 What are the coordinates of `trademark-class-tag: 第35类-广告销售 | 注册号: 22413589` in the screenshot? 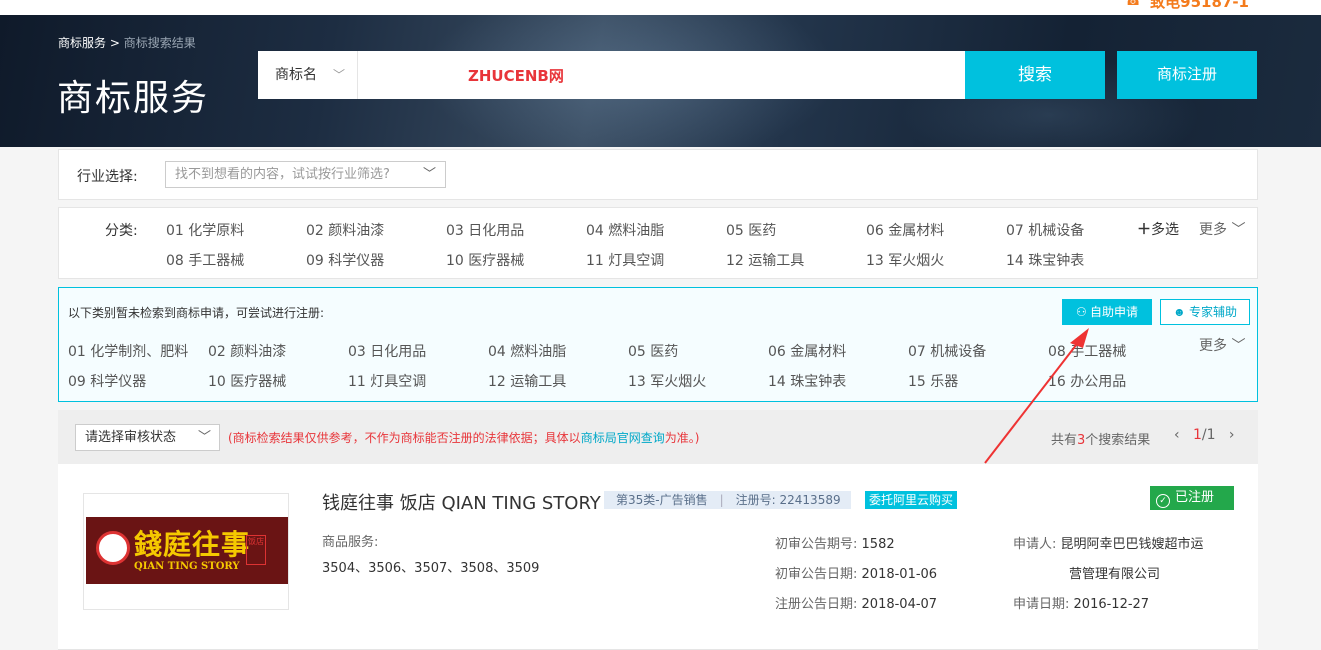 It's located at (727, 500).